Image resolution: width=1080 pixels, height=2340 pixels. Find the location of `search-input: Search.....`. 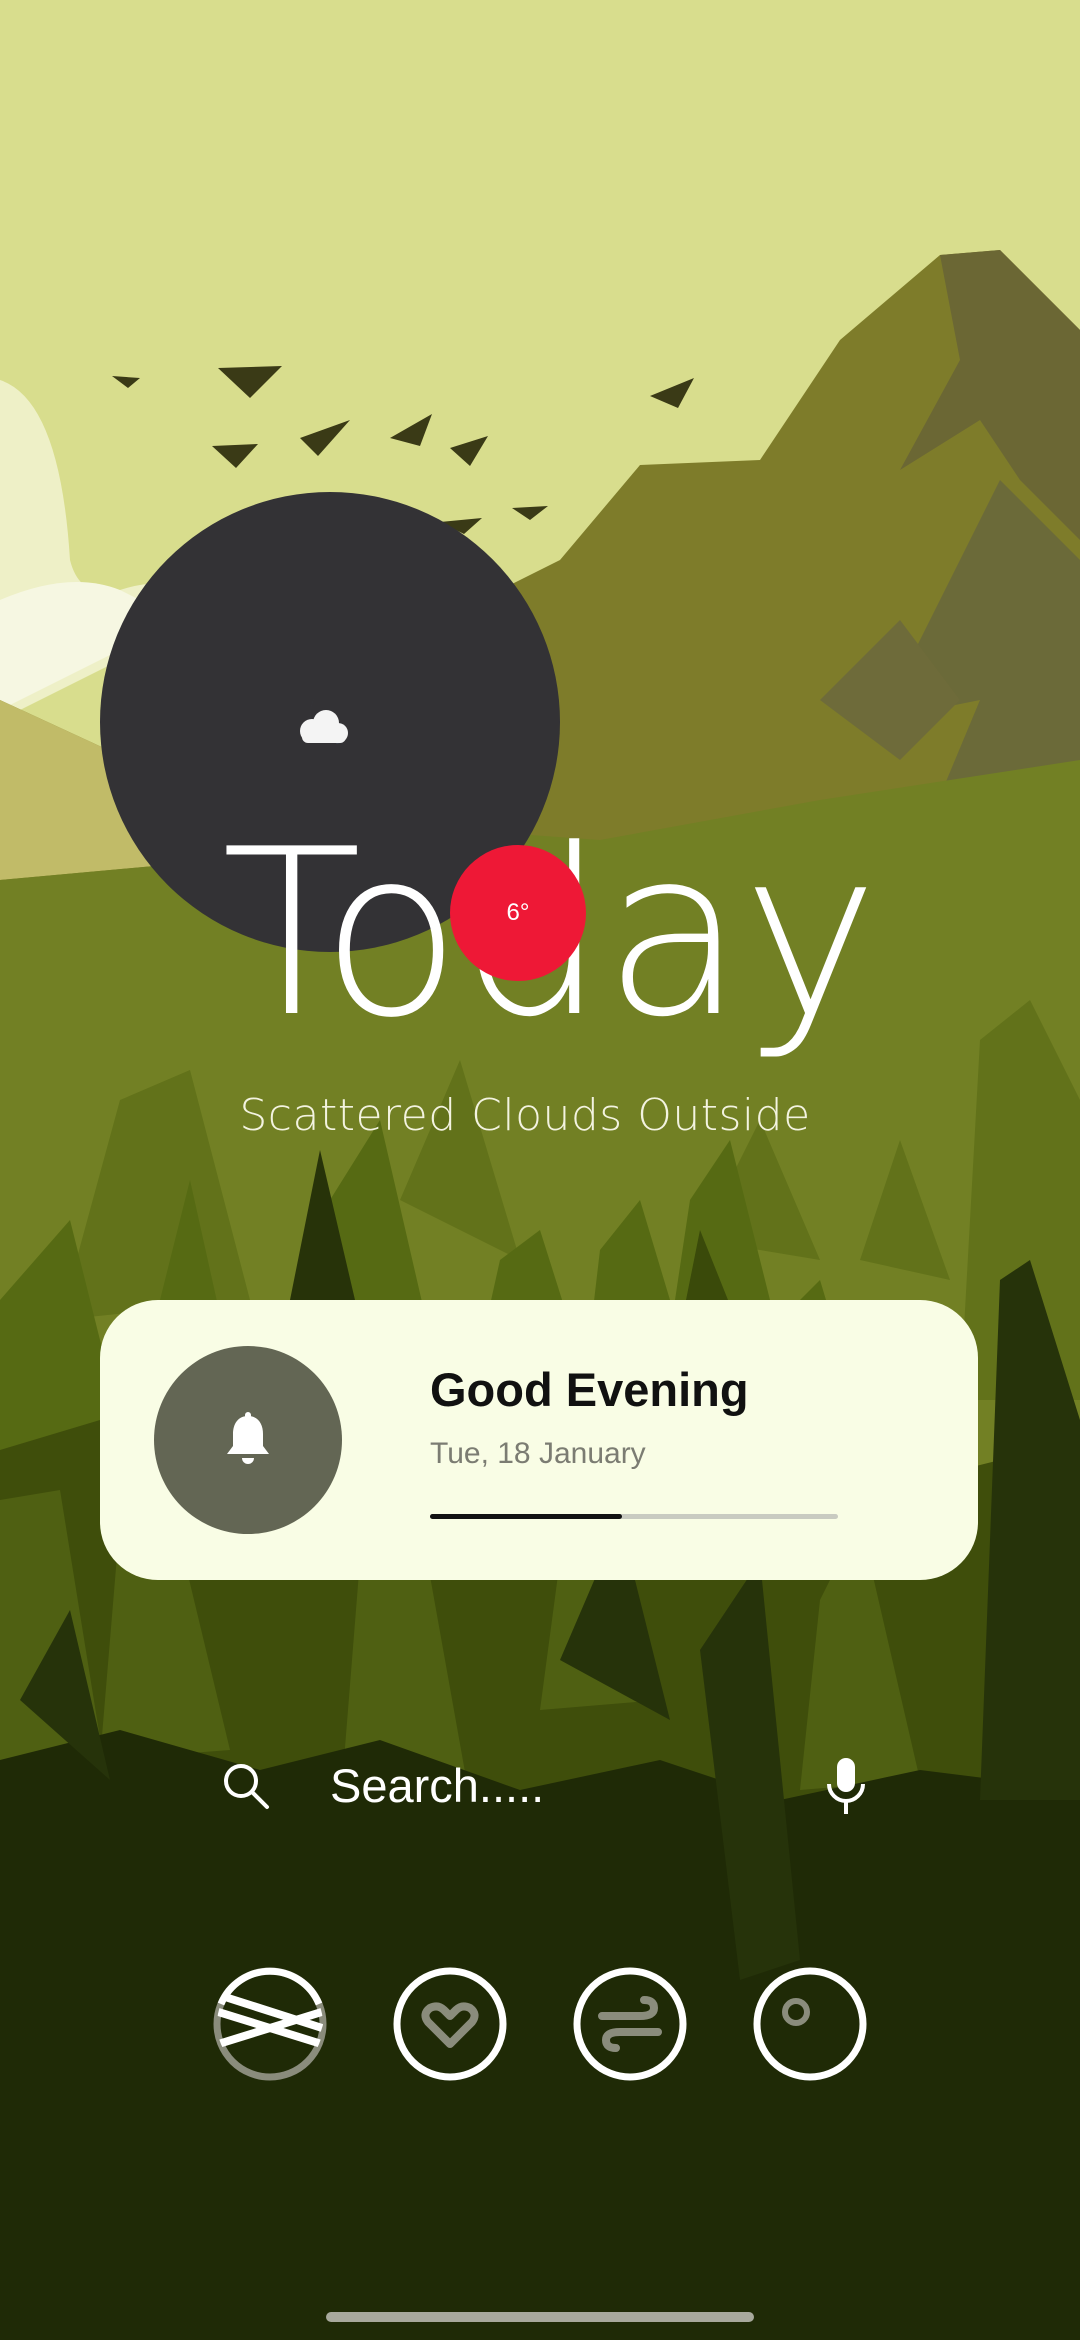

search-input: Search..... is located at coordinates (437, 1785).